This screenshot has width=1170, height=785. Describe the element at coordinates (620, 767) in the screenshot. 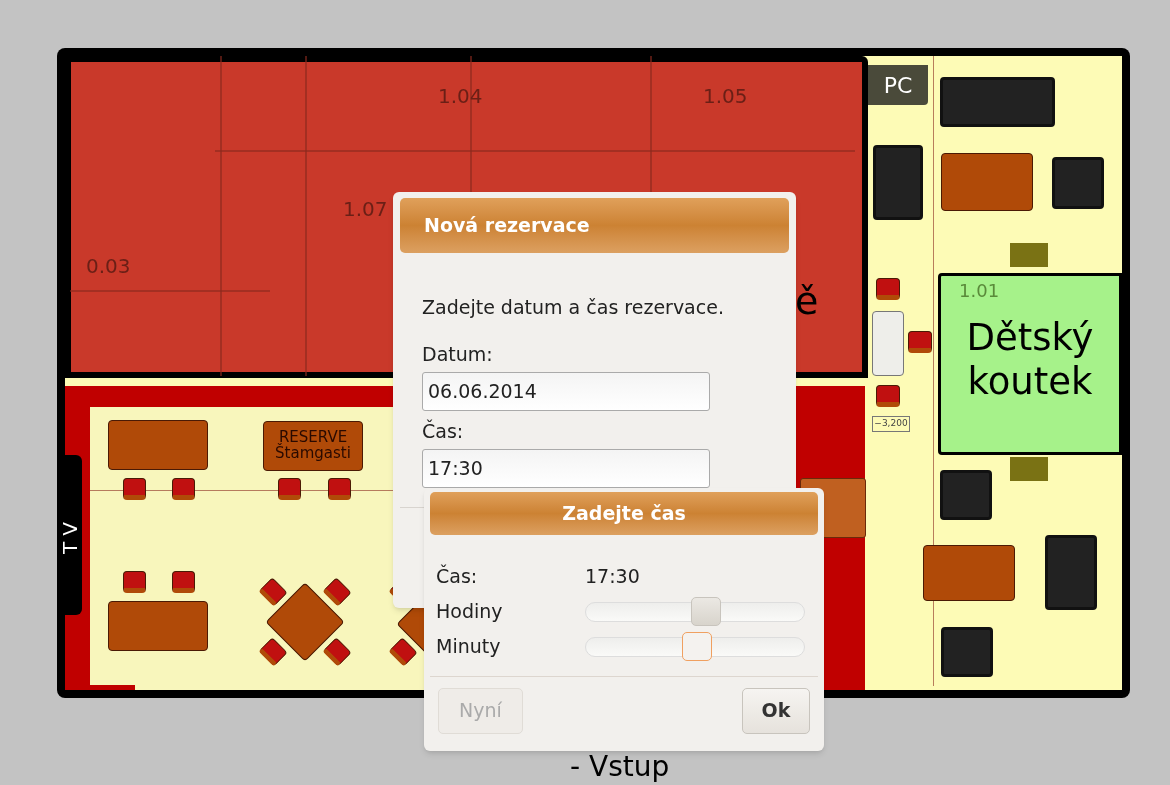

I see `entrance-label: - Vstup` at that location.